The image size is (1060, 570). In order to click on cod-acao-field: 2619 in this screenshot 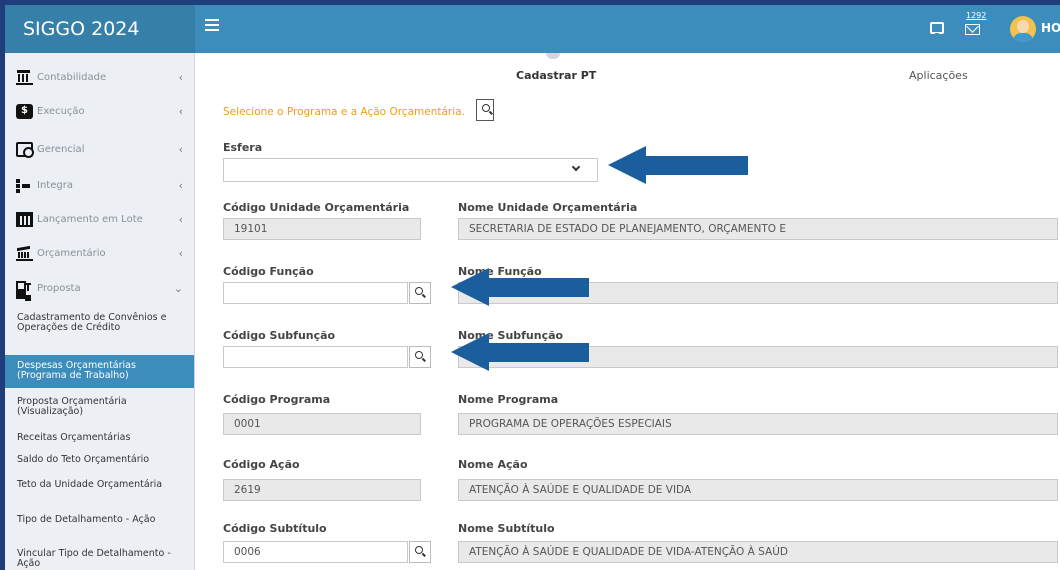, I will do `click(322, 490)`.